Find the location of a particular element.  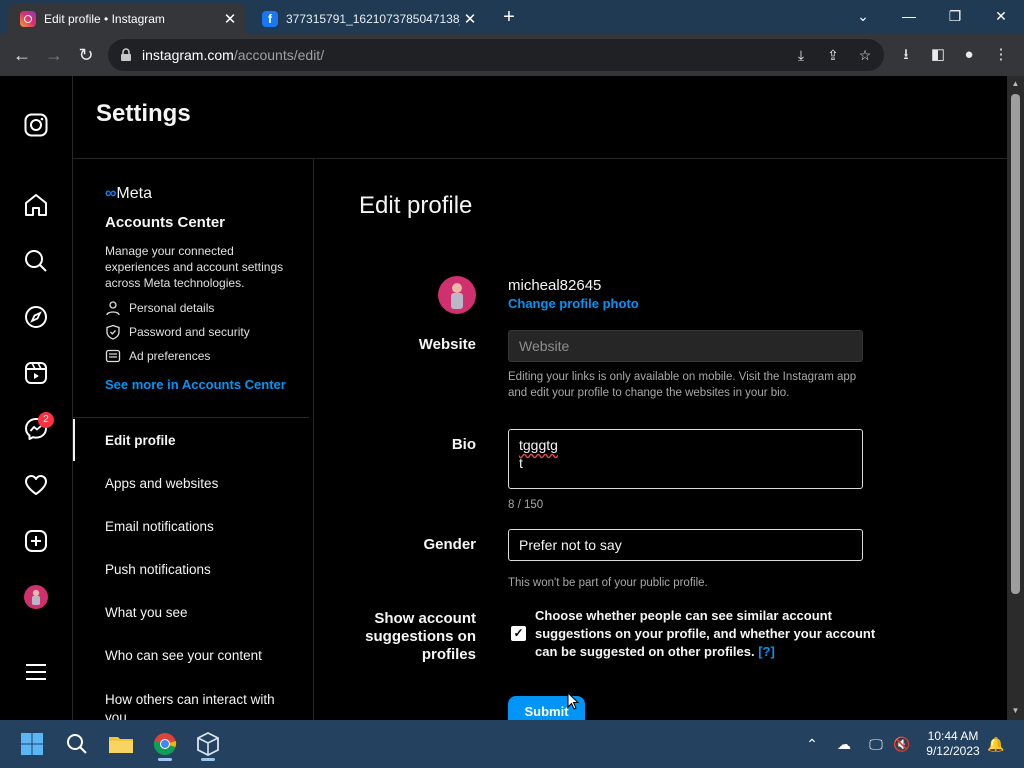

network-icon: 🖵 is located at coordinates (876, 744).